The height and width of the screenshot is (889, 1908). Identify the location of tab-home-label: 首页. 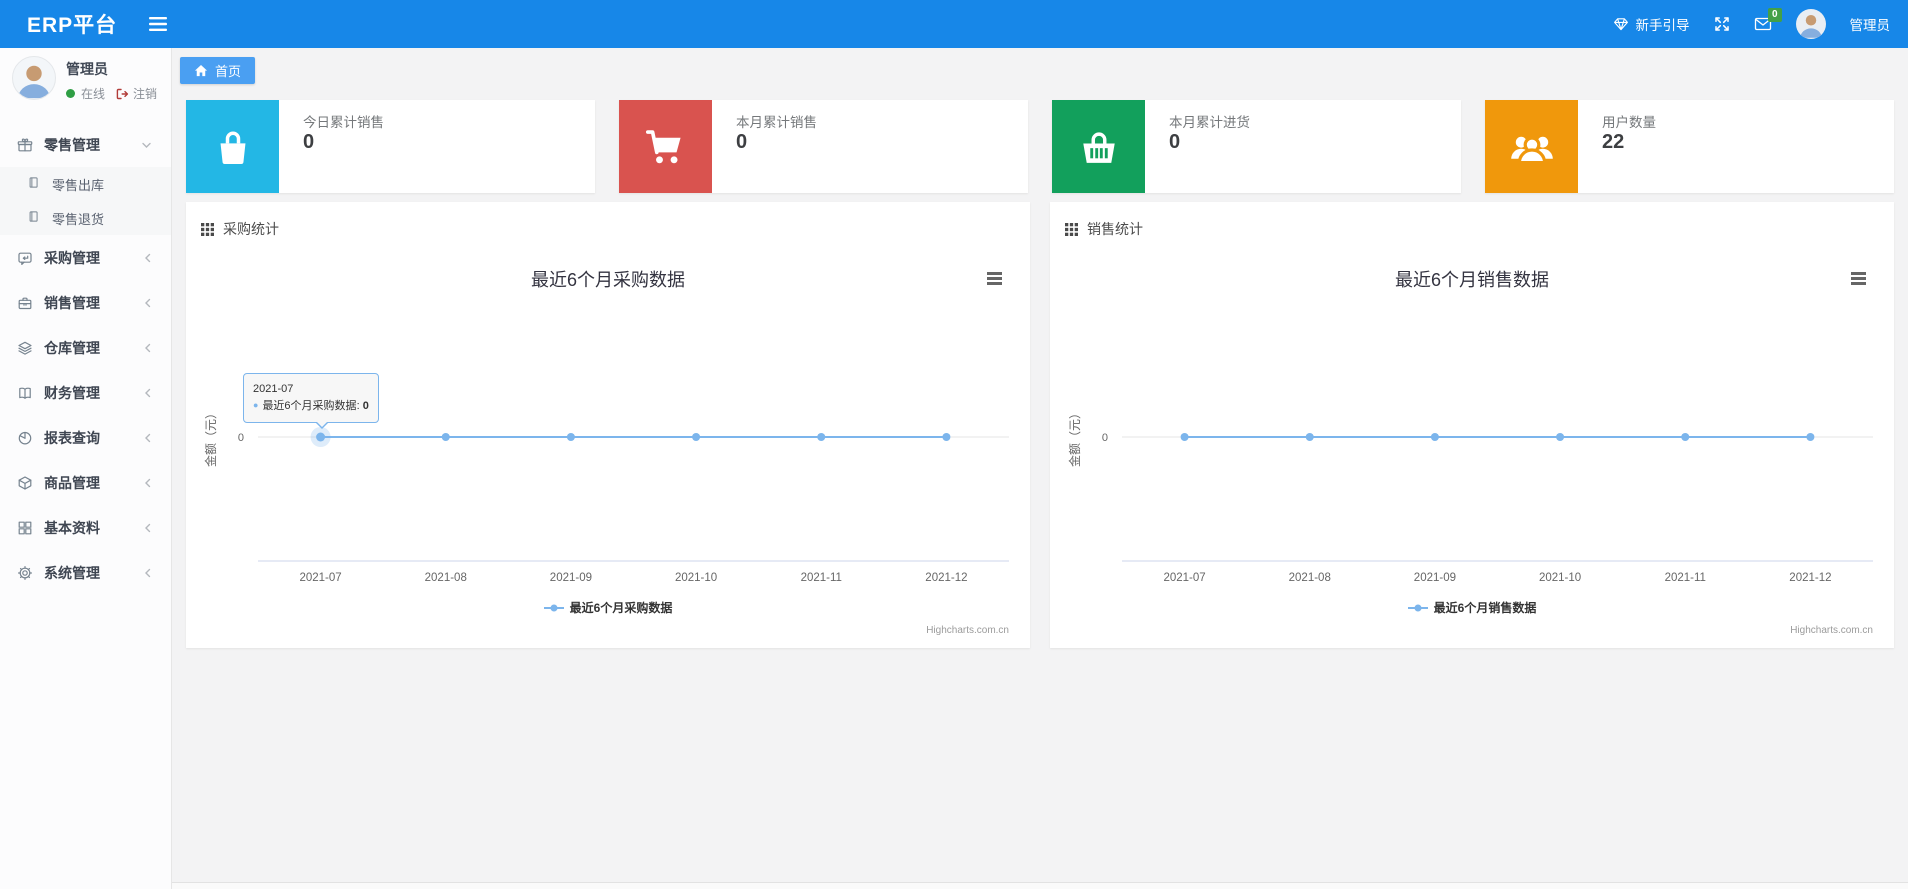
(228, 71).